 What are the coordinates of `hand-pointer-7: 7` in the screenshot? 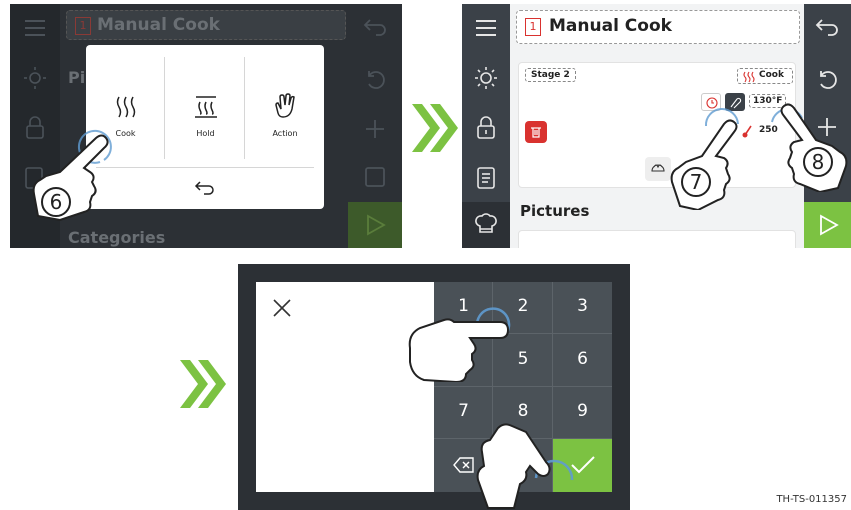 It's located at (712, 154).